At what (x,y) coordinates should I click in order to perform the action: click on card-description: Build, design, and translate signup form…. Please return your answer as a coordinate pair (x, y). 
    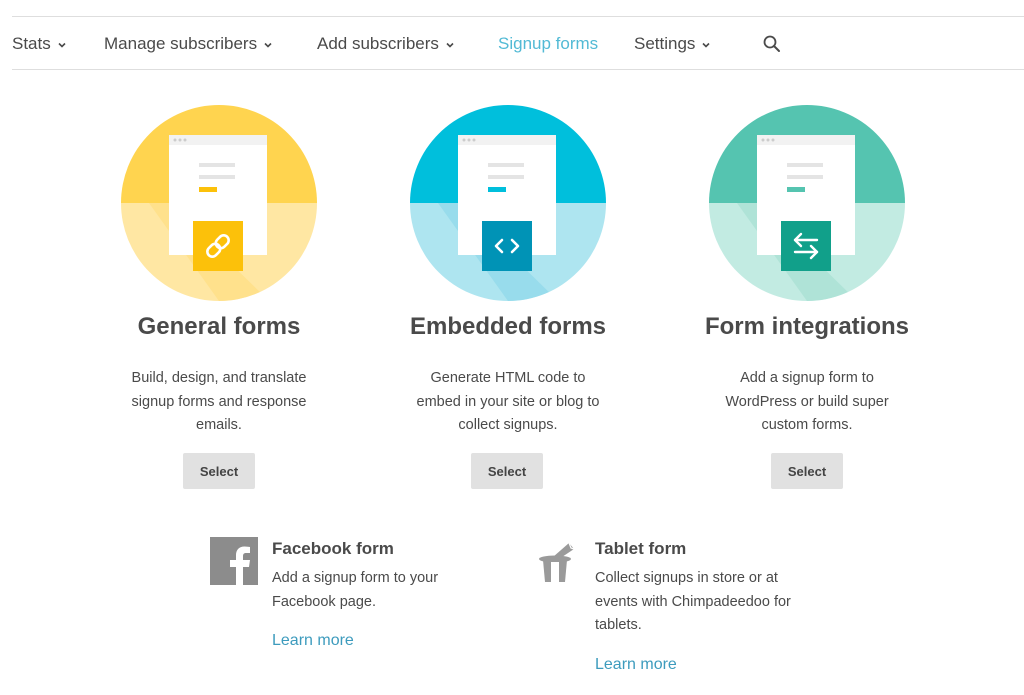
    Looking at the image, I should click on (219, 402).